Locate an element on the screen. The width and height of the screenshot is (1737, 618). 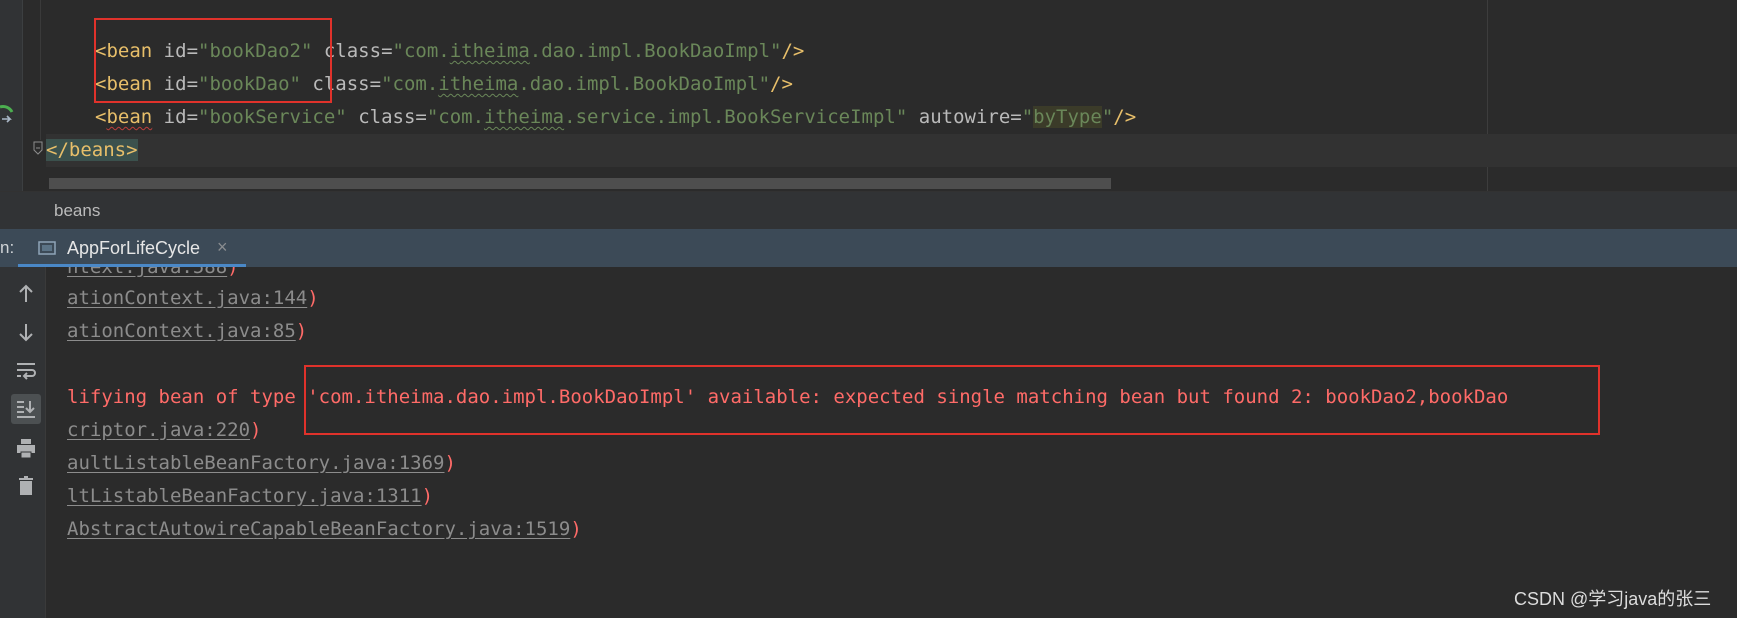
soft-wrap-icon is located at coordinates (26, 370).